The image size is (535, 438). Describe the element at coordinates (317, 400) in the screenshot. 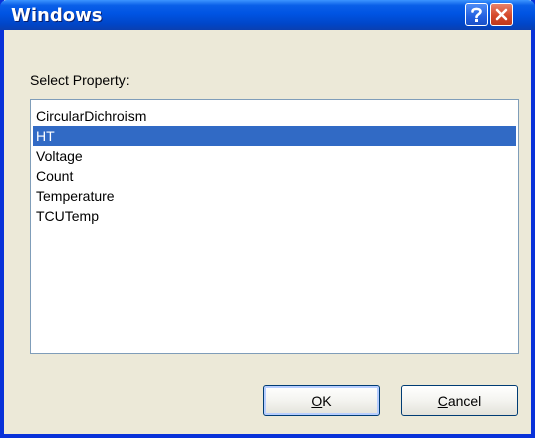

I see `ok-mnemonic: O` at that location.